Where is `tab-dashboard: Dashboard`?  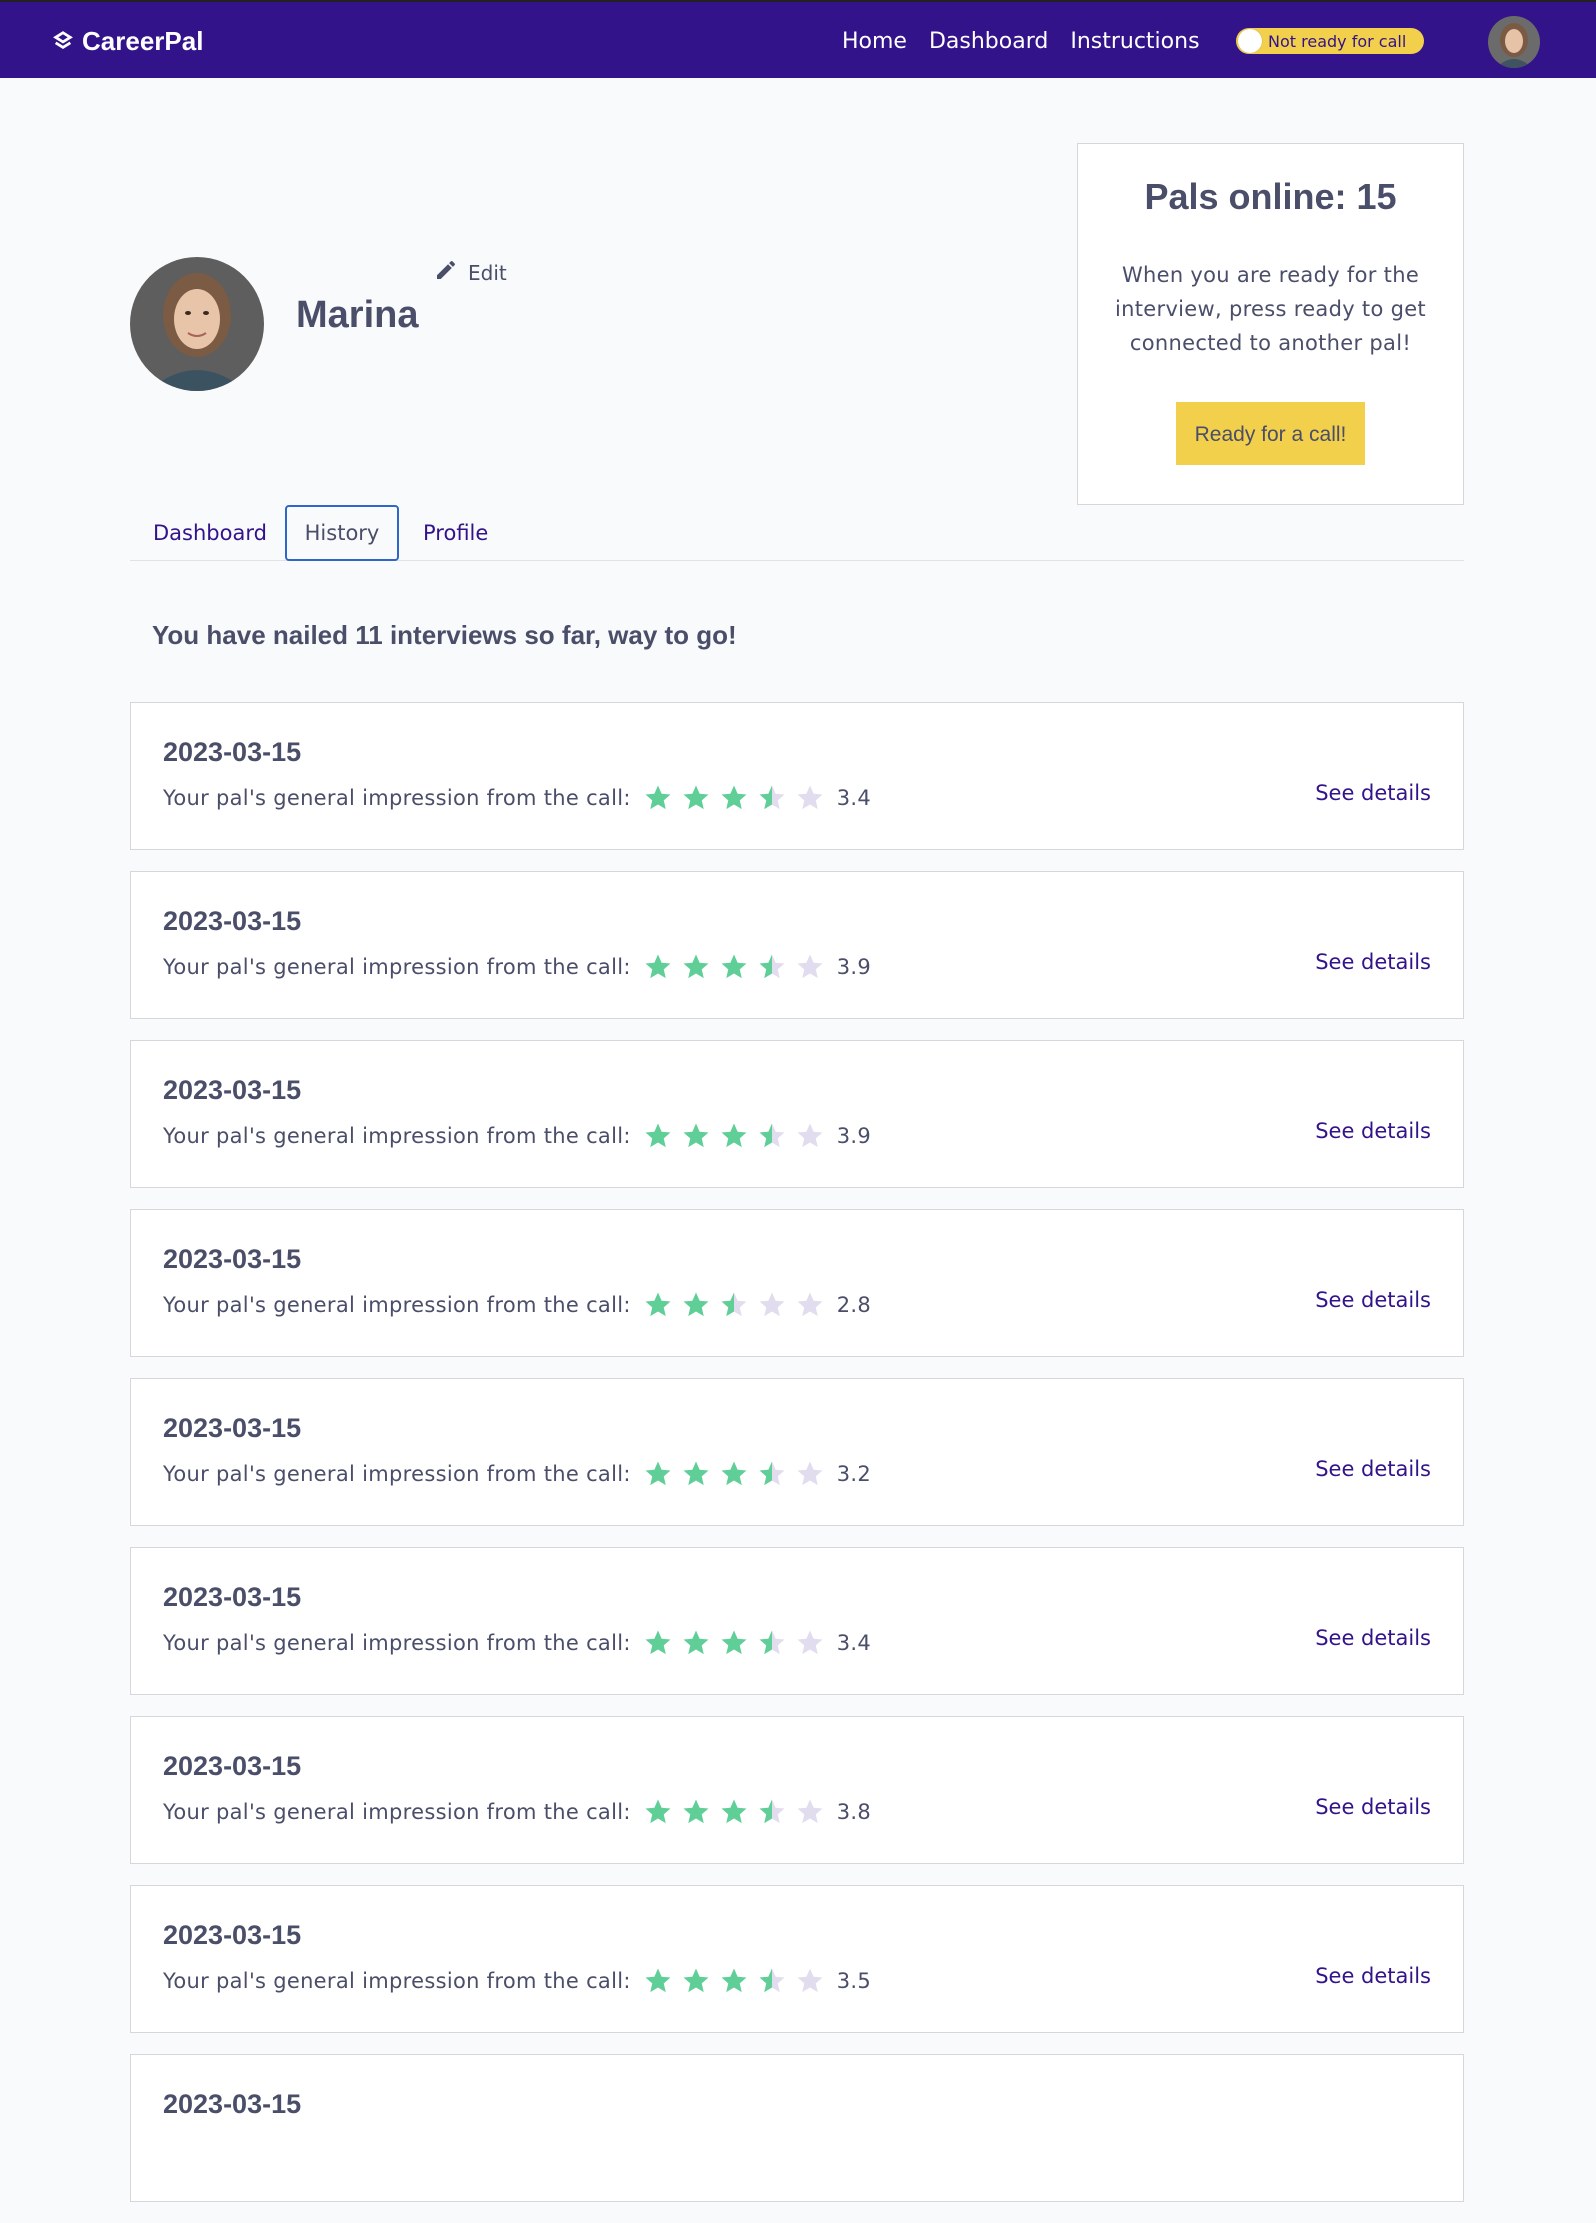
tab-dashboard: Dashboard is located at coordinates (210, 533).